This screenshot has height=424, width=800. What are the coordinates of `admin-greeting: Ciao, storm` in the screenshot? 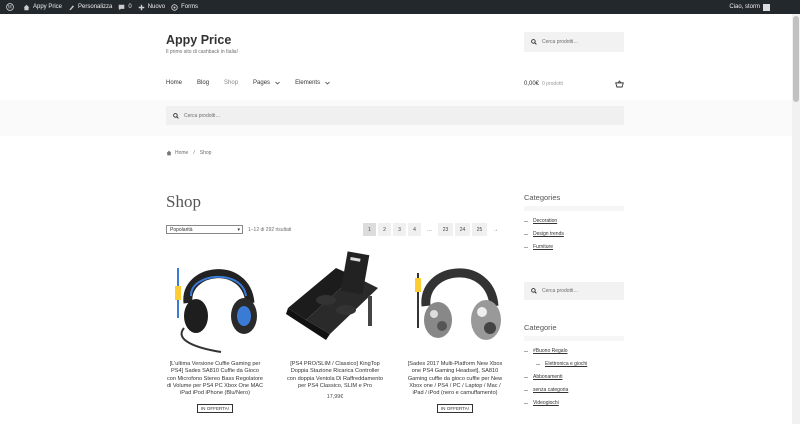 It's located at (744, 7).